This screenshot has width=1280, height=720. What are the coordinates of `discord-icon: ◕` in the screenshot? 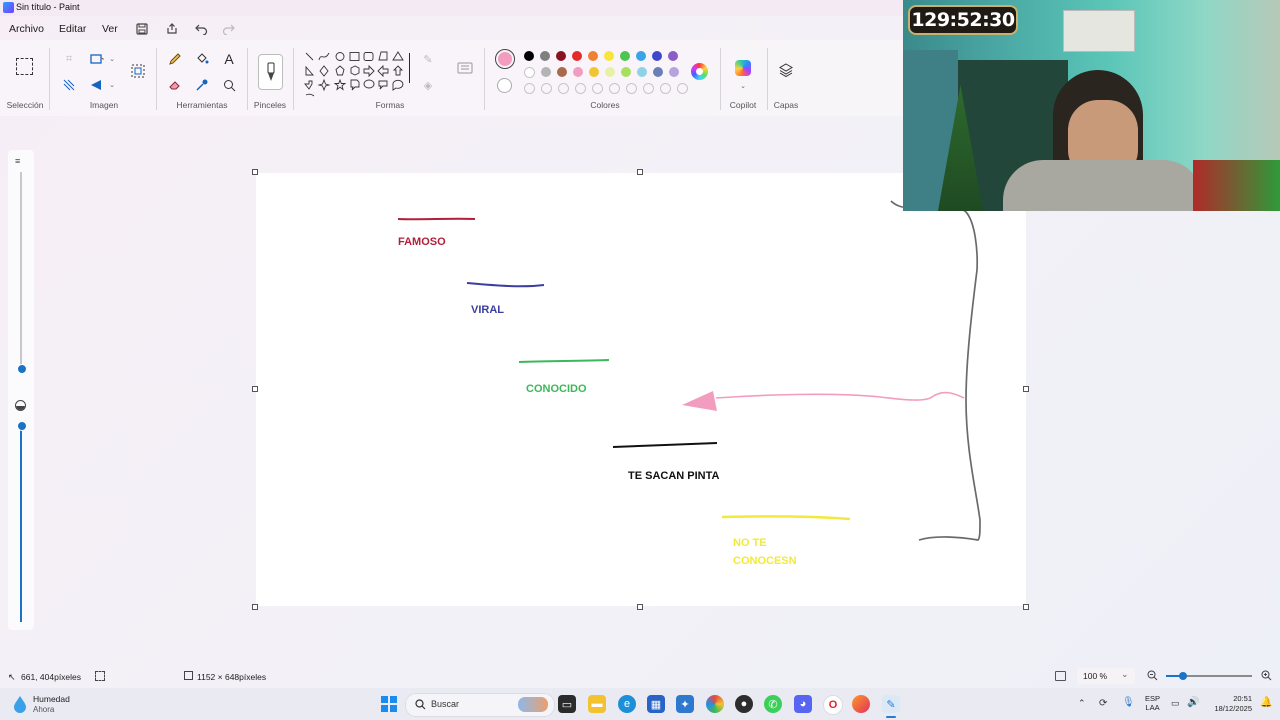 It's located at (803, 704).